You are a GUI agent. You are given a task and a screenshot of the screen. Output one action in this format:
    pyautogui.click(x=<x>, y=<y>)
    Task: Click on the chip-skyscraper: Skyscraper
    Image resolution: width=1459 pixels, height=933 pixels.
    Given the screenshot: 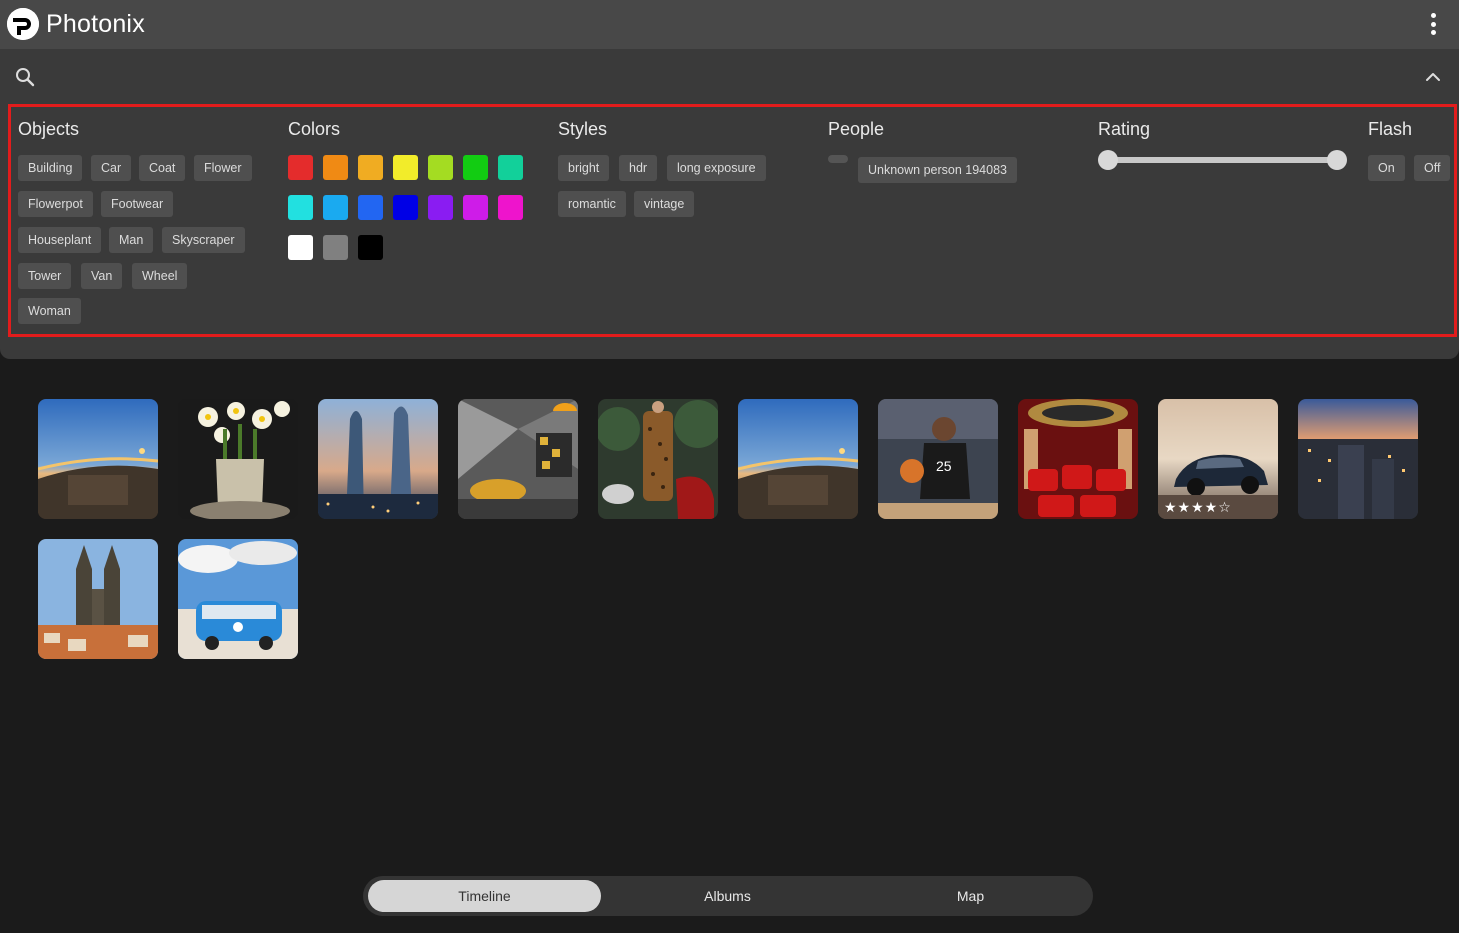 What is the action you would take?
    pyautogui.click(x=203, y=240)
    